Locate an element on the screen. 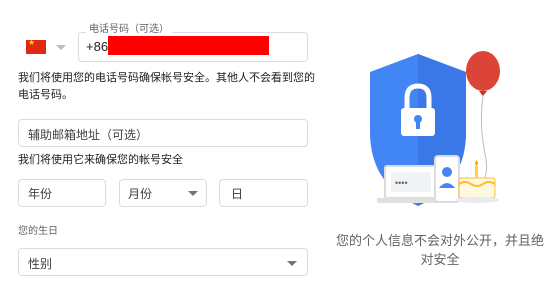  email-security-note: 我们将使用它来确保您的帐号安全 is located at coordinates (100, 160).